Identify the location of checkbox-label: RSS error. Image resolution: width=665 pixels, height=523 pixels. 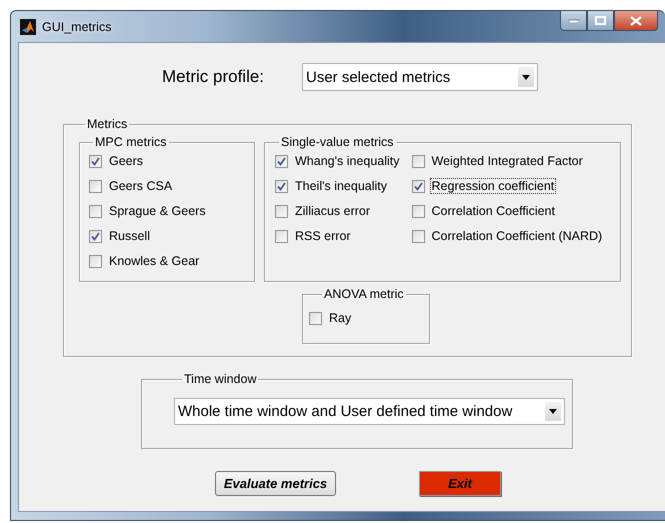
(323, 236).